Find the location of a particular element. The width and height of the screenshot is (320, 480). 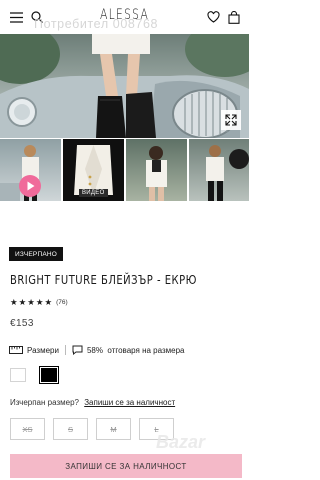

notify-question: Изчерпан размер? is located at coordinates (44, 402).